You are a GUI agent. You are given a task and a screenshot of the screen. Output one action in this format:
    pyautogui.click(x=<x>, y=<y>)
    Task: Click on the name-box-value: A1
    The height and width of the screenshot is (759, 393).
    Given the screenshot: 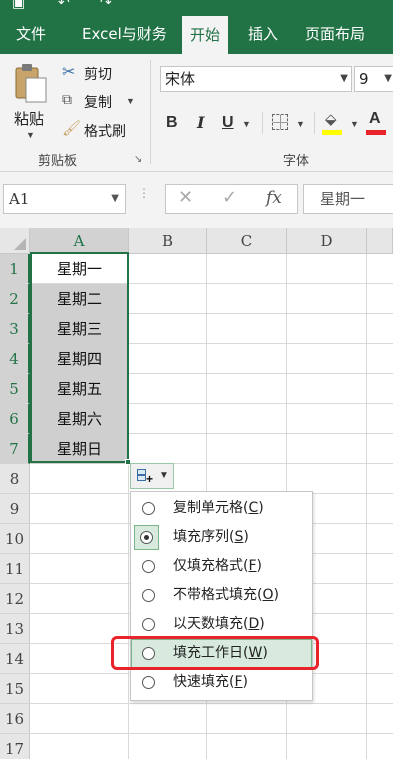 What is the action you would take?
    pyautogui.click(x=19, y=199)
    